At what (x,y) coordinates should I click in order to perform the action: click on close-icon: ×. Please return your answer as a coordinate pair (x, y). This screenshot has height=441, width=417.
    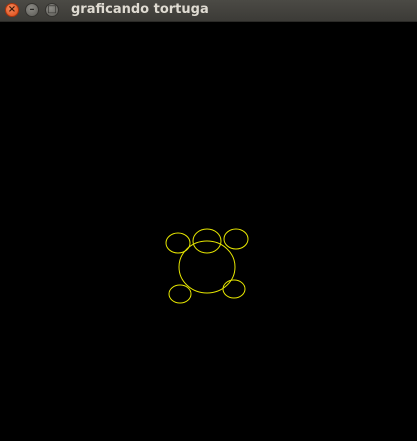
    Looking at the image, I should click on (12, 9).